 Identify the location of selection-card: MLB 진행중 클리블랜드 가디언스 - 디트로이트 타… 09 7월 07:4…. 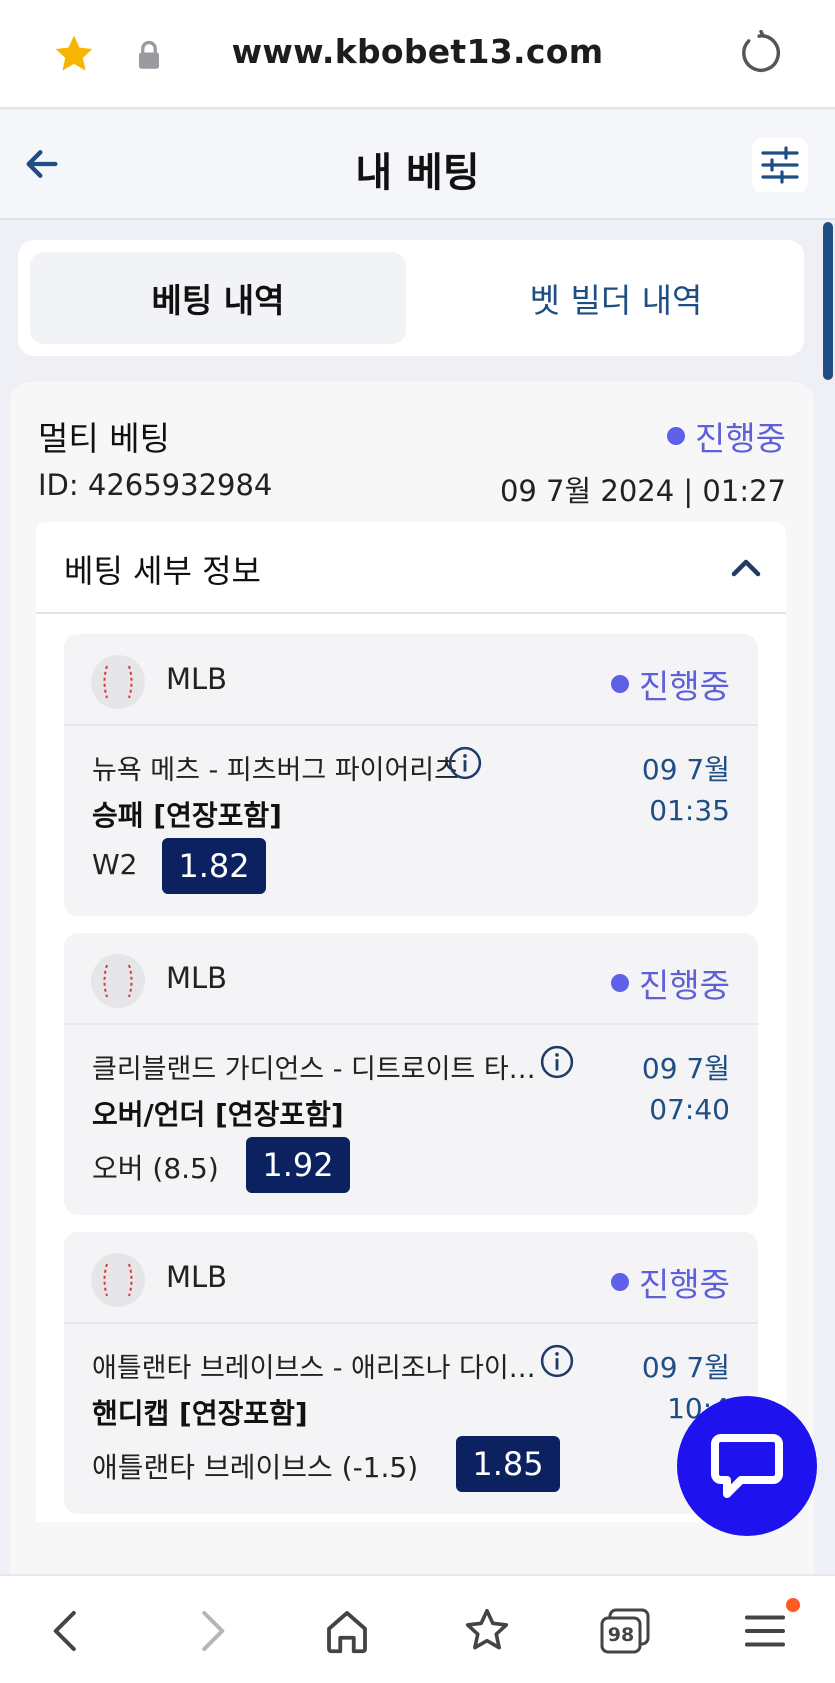
(411, 1074).